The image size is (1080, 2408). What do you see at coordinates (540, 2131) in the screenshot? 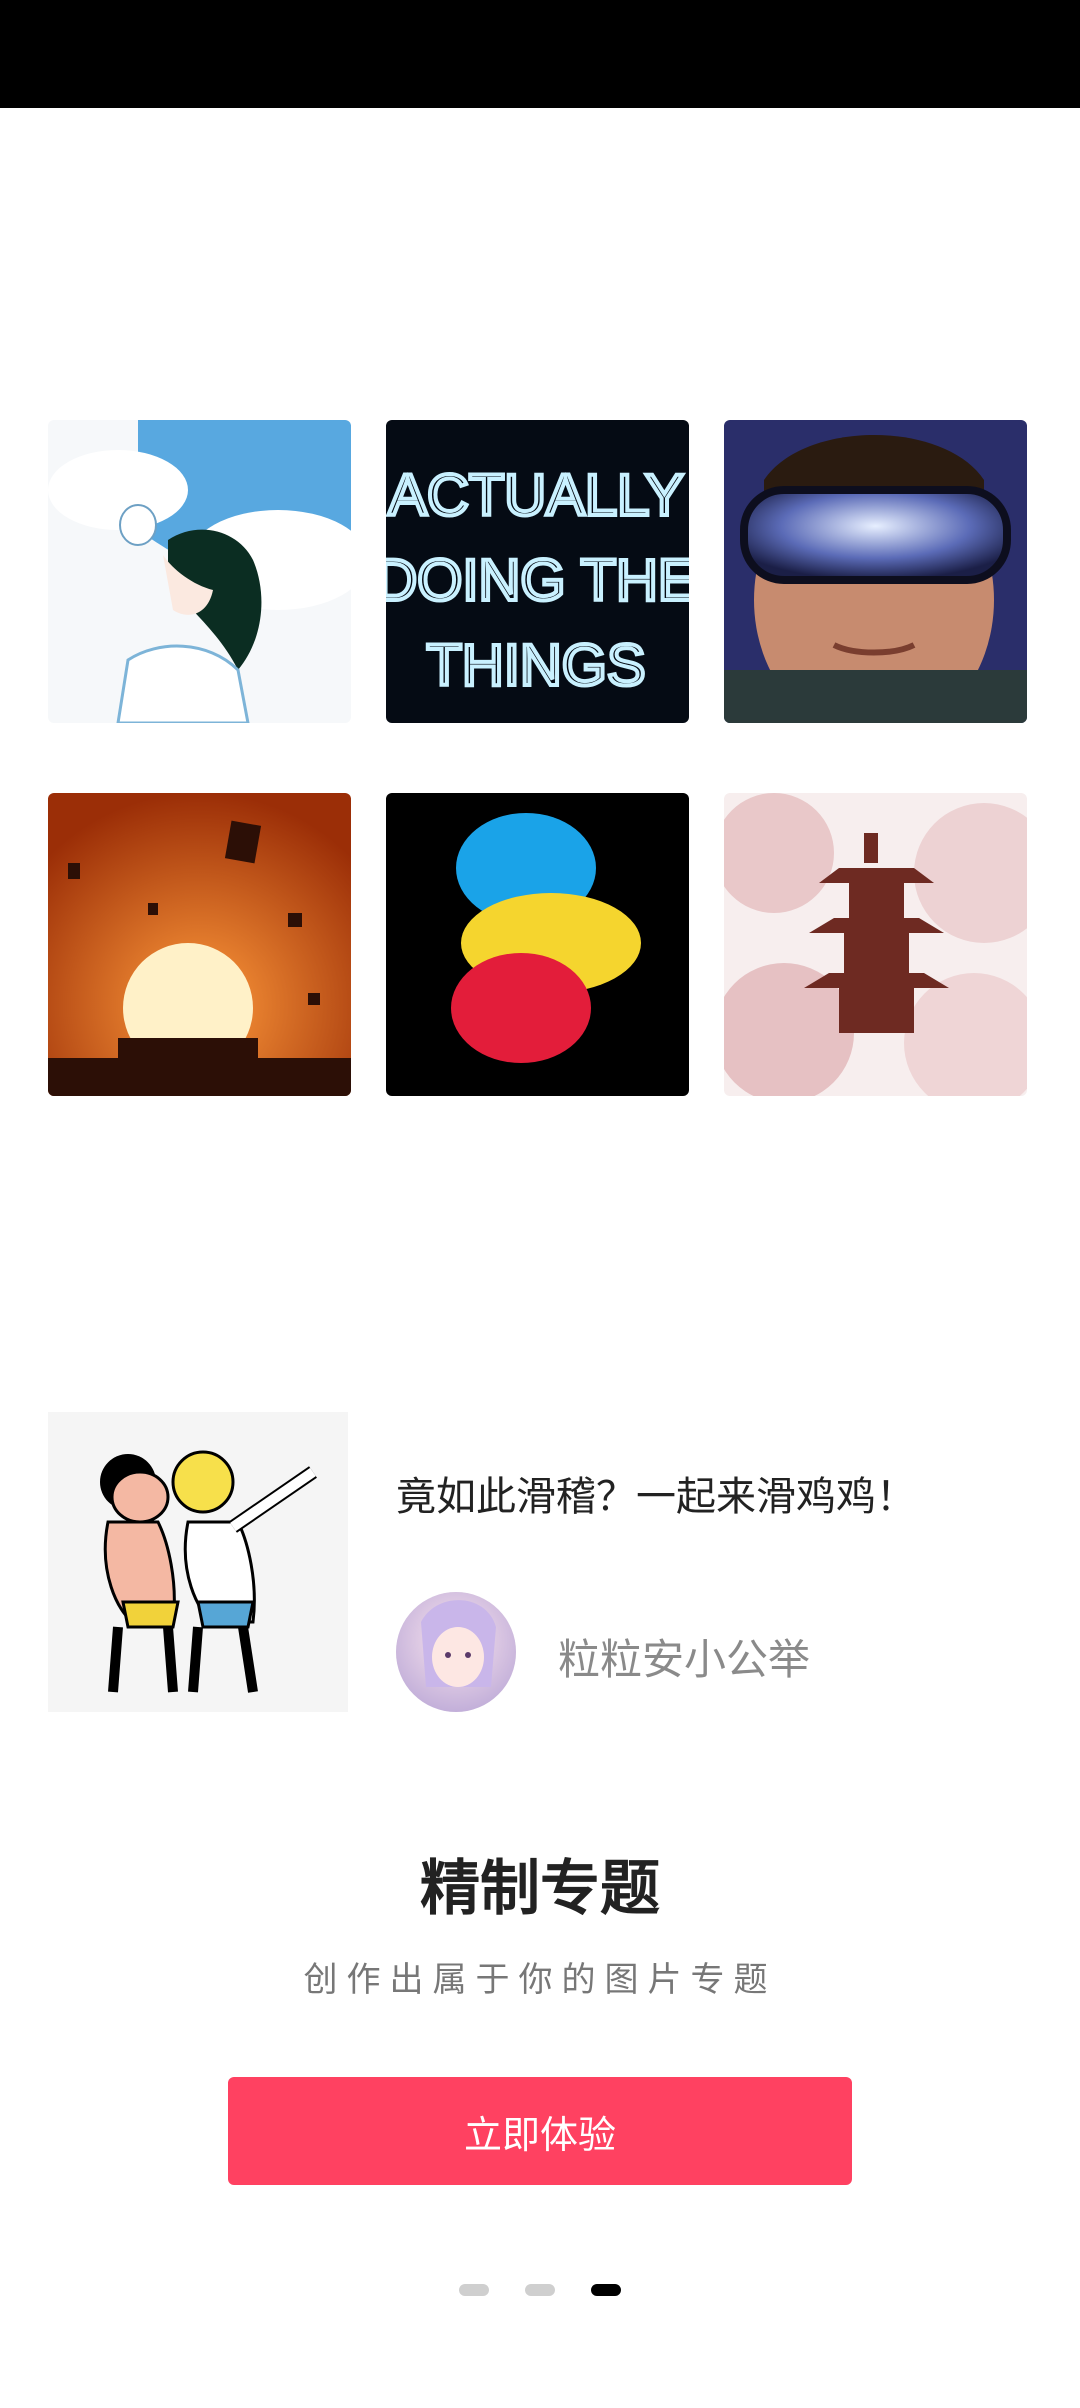
I see `try-now-button: 立即体验` at bounding box center [540, 2131].